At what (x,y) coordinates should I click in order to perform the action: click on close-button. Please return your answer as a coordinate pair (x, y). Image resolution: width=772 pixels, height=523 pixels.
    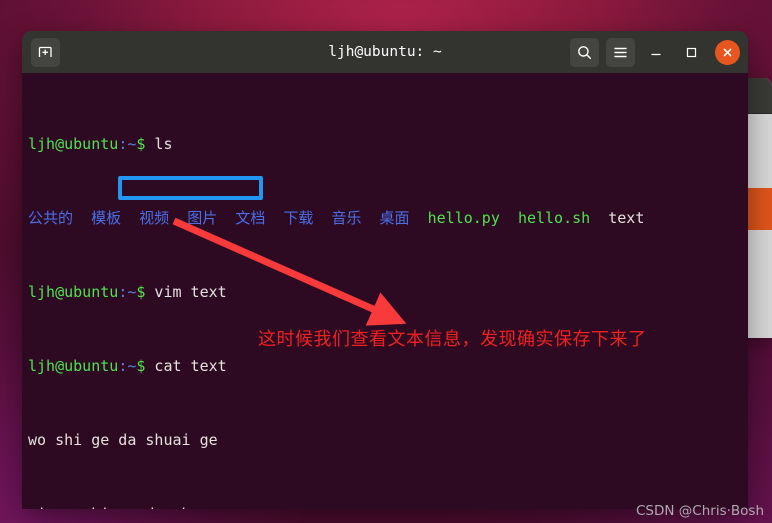
    Looking at the image, I should click on (727, 52).